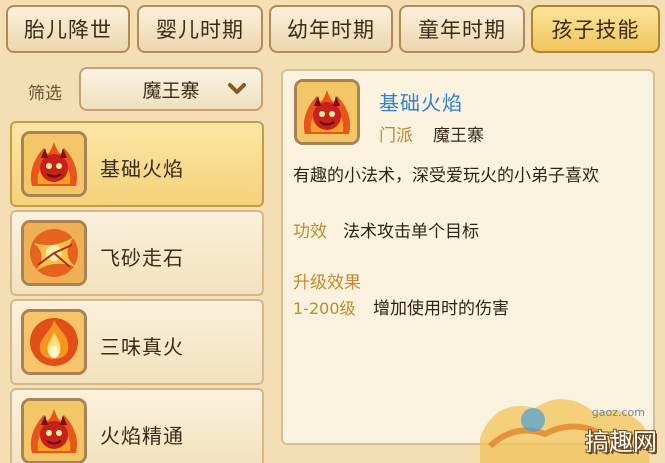  I want to click on filter-dropdown: 魔王寨, so click(171, 89).